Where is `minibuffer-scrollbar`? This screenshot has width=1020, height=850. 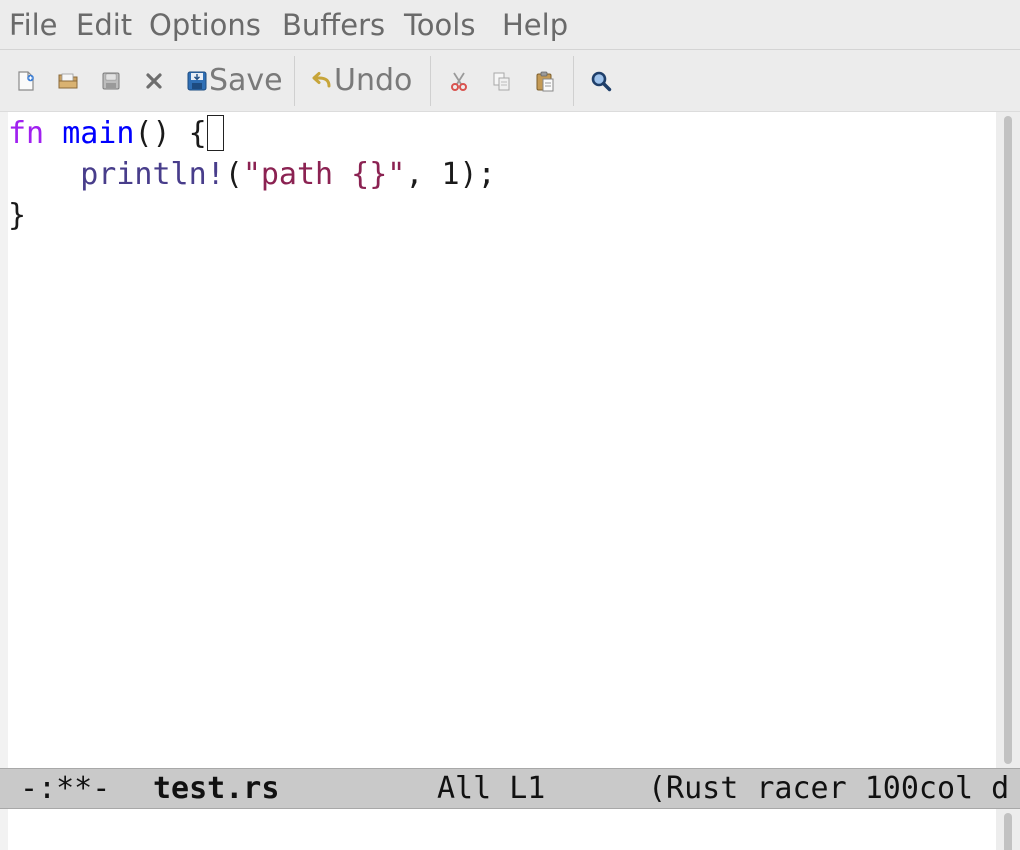
minibuffer-scrollbar is located at coordinates (1008, 829).